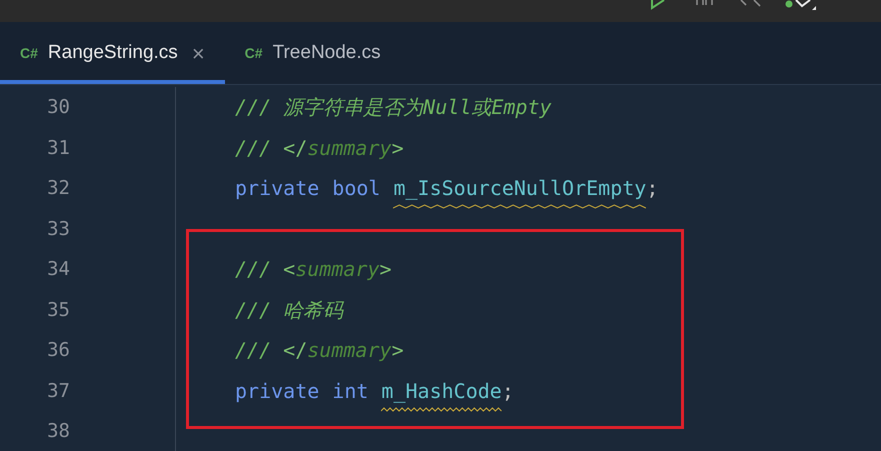 The height and width of the screenshot is (451, 881). Describe the element at coordinates (393, 107) in the screenshot. I see `doc-comment: /// 源字符串是否为Null或Empty` at that location.